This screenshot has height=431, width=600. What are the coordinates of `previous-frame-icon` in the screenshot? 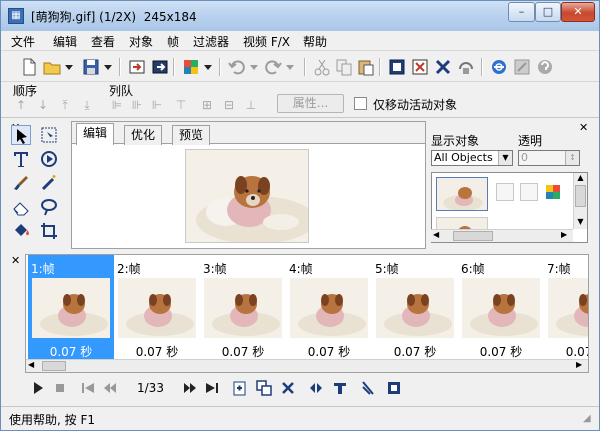 It's located at (110, 388).